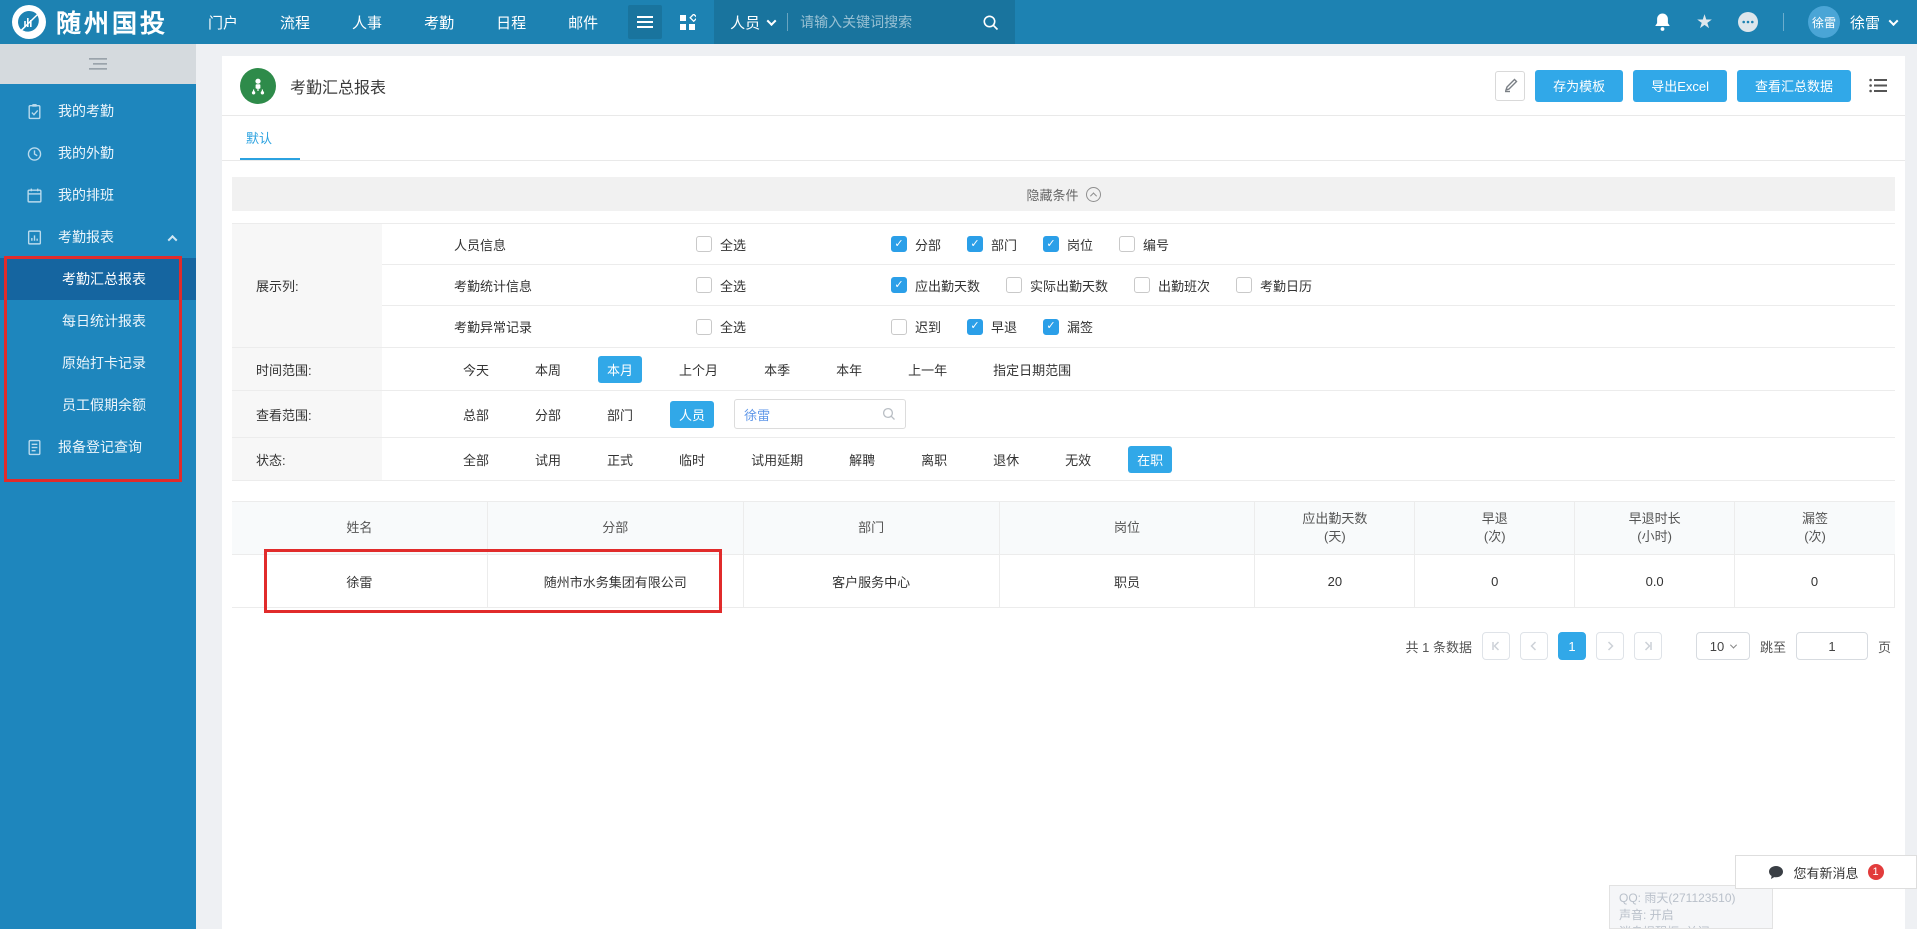 The width and height of the screenshot is (1917, 929). I want to click on sidebar-item-raw-punch-records: 原始打卡记录, so click(98, 363).